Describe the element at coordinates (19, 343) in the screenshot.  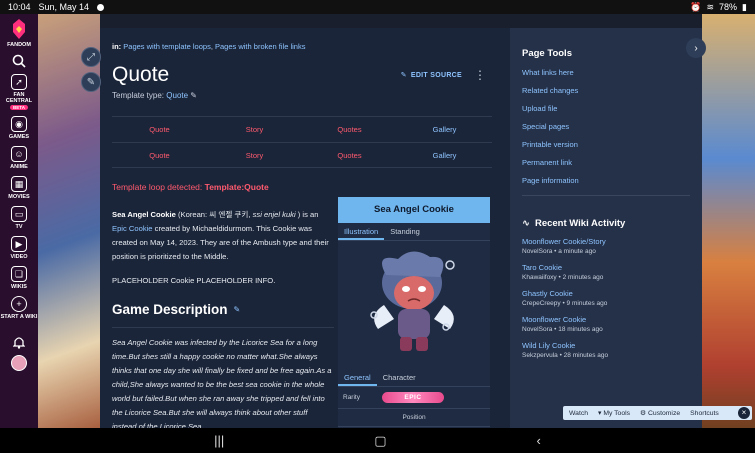
I see `notifications-button` at that location.